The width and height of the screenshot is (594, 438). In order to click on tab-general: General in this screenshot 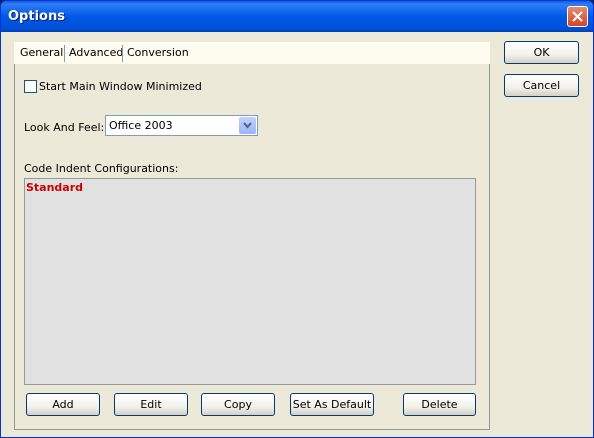, I will do `click(42, 53)`.